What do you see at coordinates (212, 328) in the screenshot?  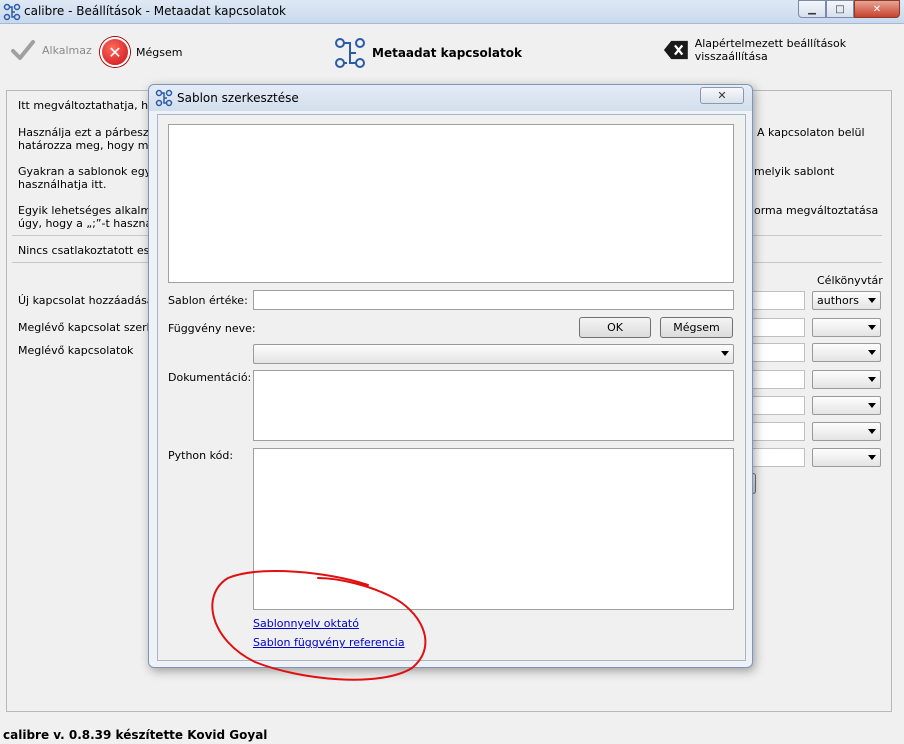 I see `function-name-label: Függvény neve:` at bounding box center [212, 328].